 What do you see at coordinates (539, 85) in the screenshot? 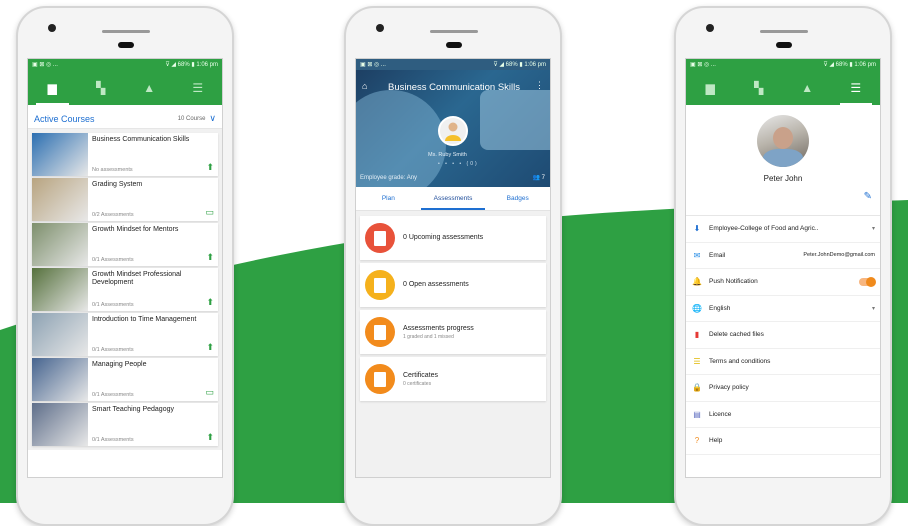
I see `more-icon: ⋮` at bounding box center [539, 85].